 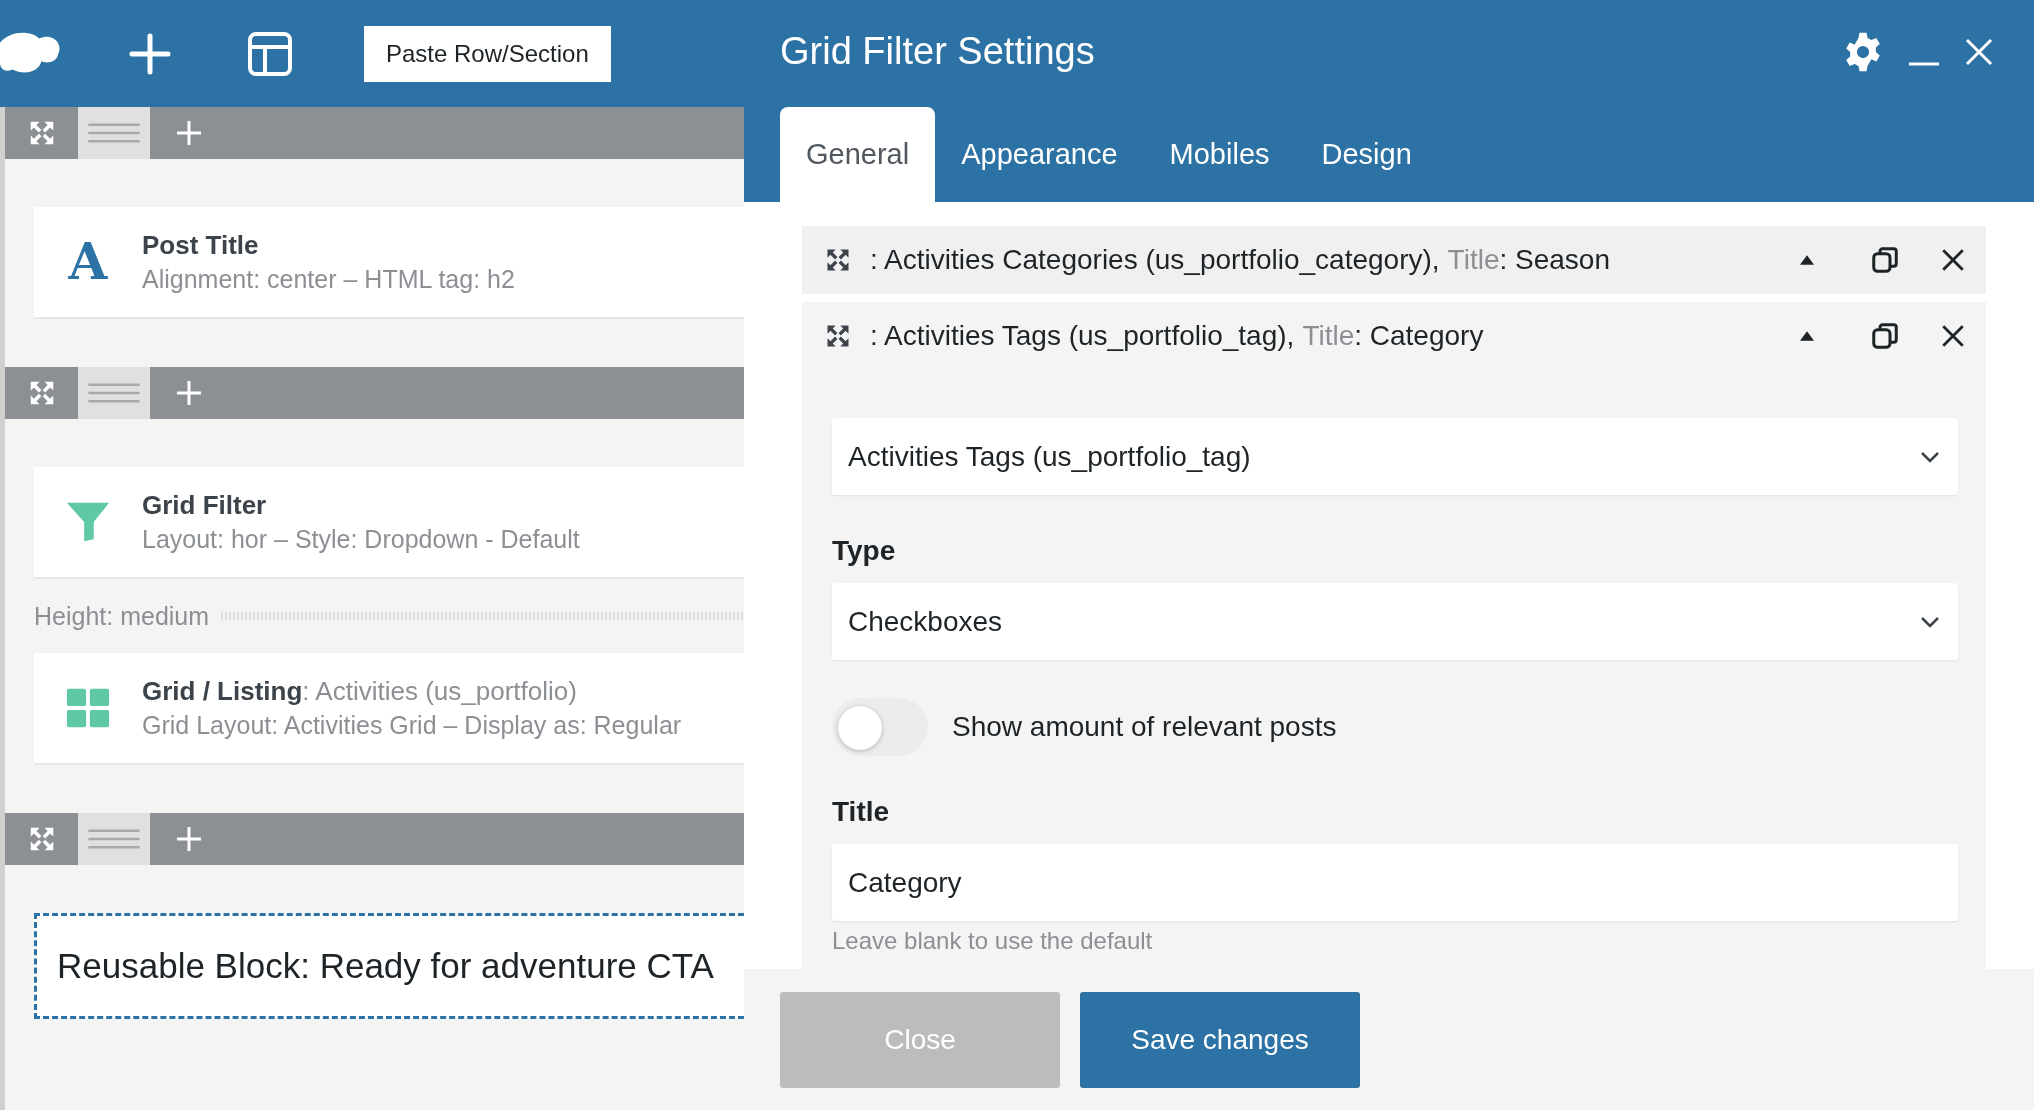 What do you see at coordinates (1144, 727) in the screenshot?
I see `toggle-label: Show amount of relevant posts` at bounding box center [1144, 727].